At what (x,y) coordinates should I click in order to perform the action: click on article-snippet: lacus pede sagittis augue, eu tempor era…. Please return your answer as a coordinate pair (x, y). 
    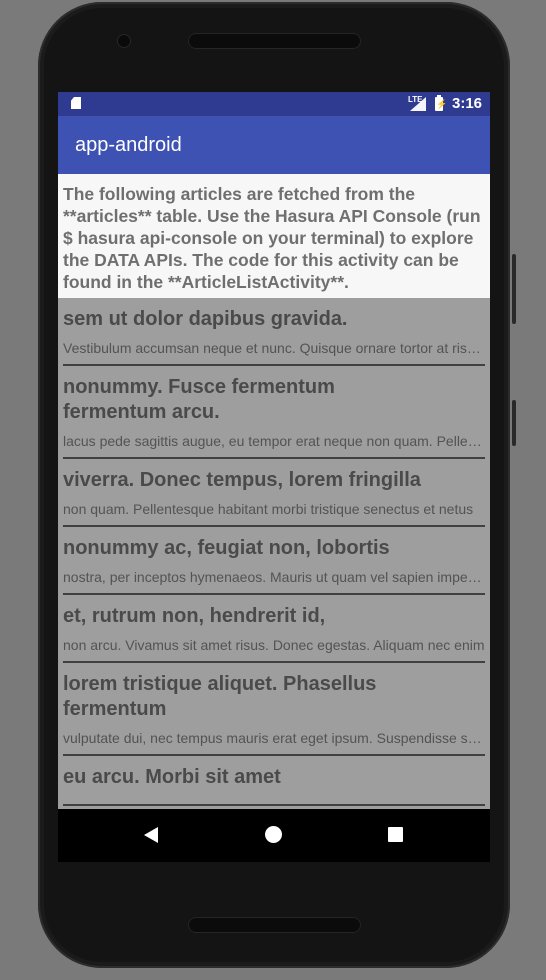
    Looking at the image, I should click on (274, 441).